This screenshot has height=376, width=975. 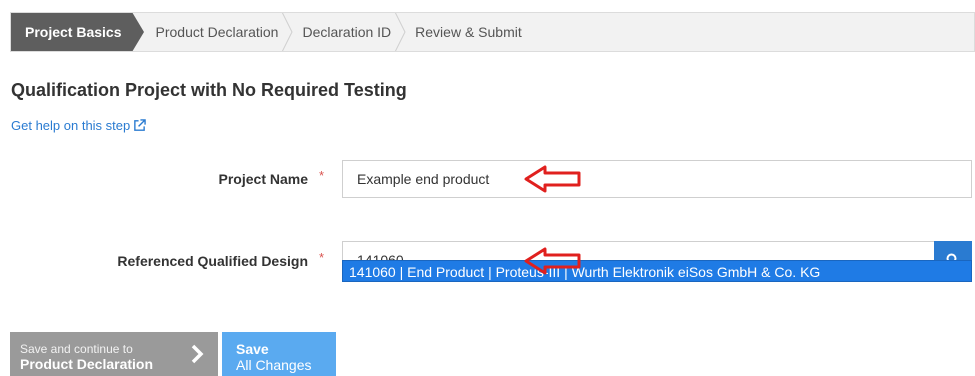 What do you see at coordinates (73, 32) in the screenshot?
I see `step-label: Project Basics` at bounding box center [73, 32].